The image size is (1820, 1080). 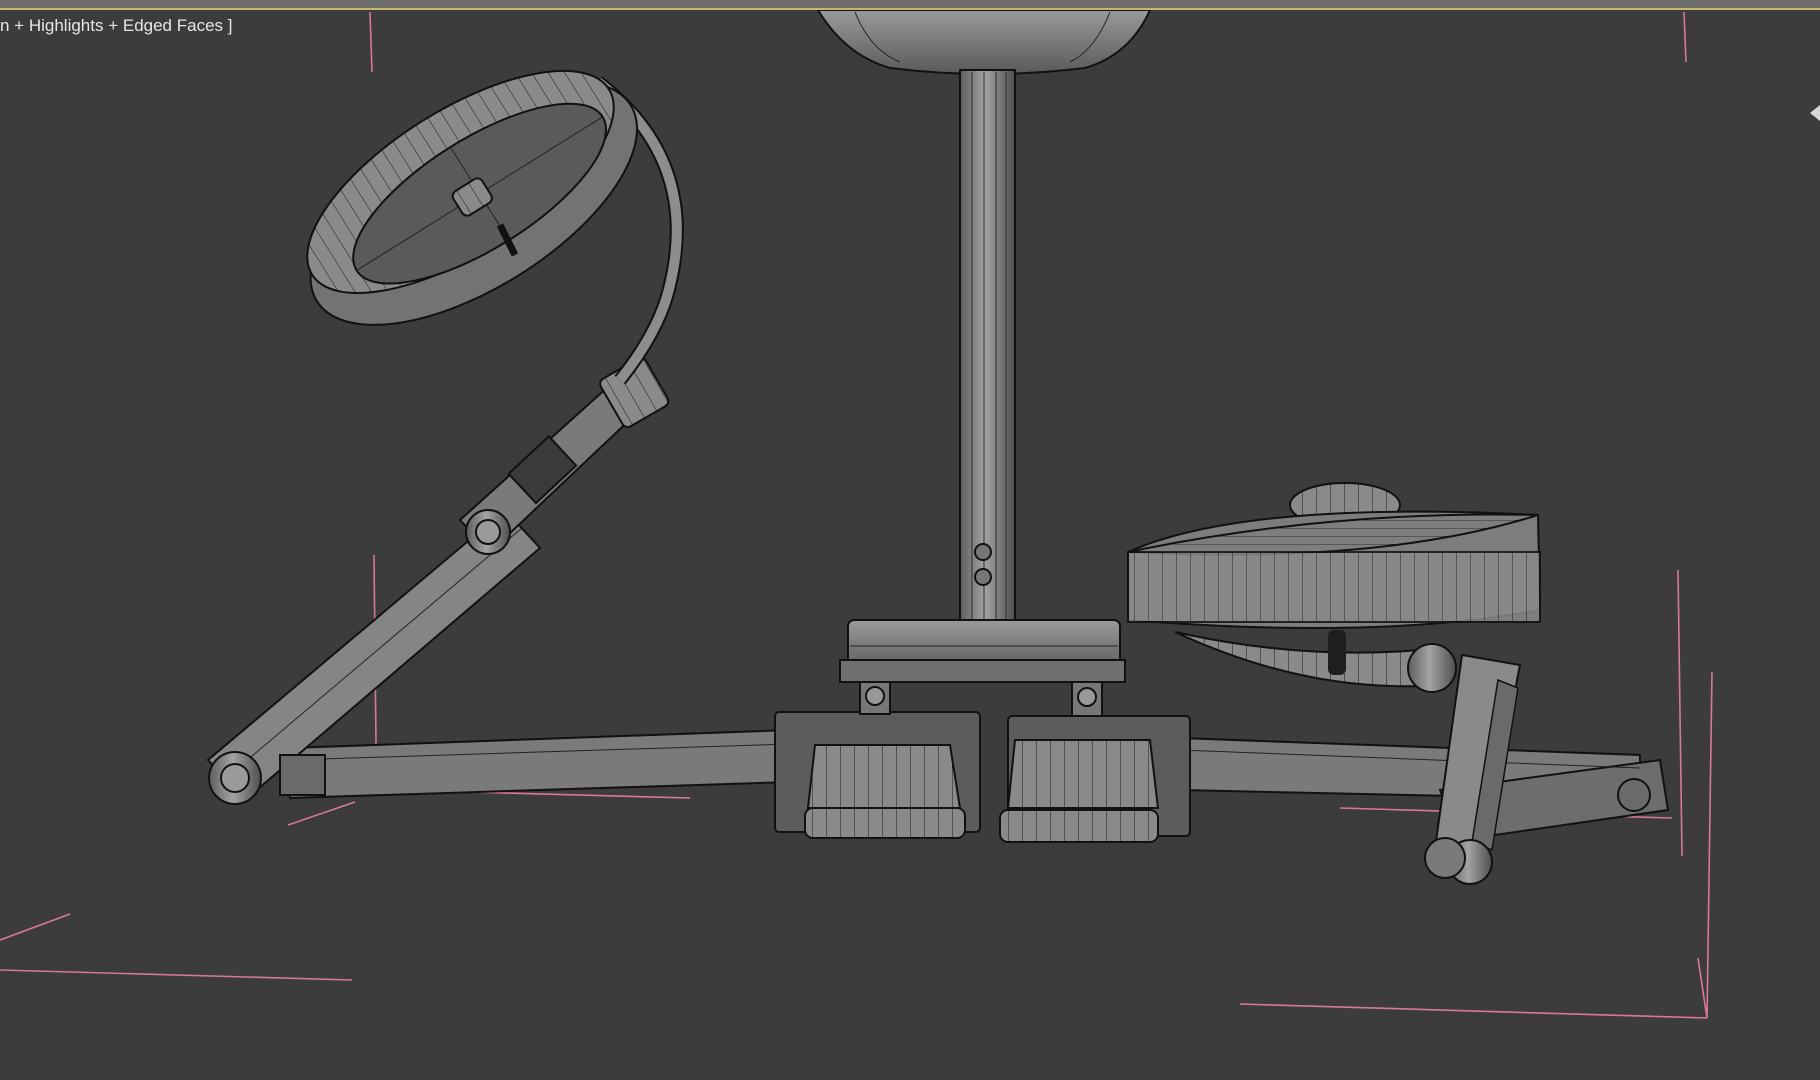 I want to click on central-pole, so click(x=987, y=347).